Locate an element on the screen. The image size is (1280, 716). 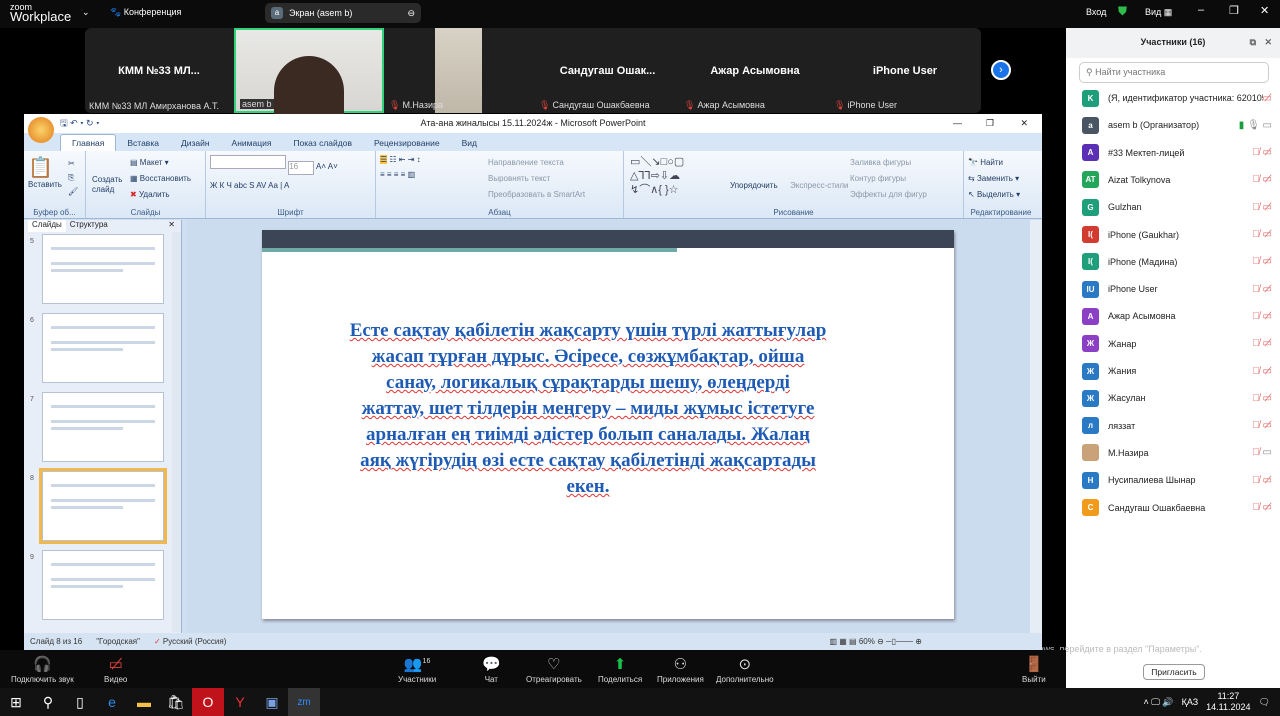
font-size-select: 16 is located at coordinates (301, 168).